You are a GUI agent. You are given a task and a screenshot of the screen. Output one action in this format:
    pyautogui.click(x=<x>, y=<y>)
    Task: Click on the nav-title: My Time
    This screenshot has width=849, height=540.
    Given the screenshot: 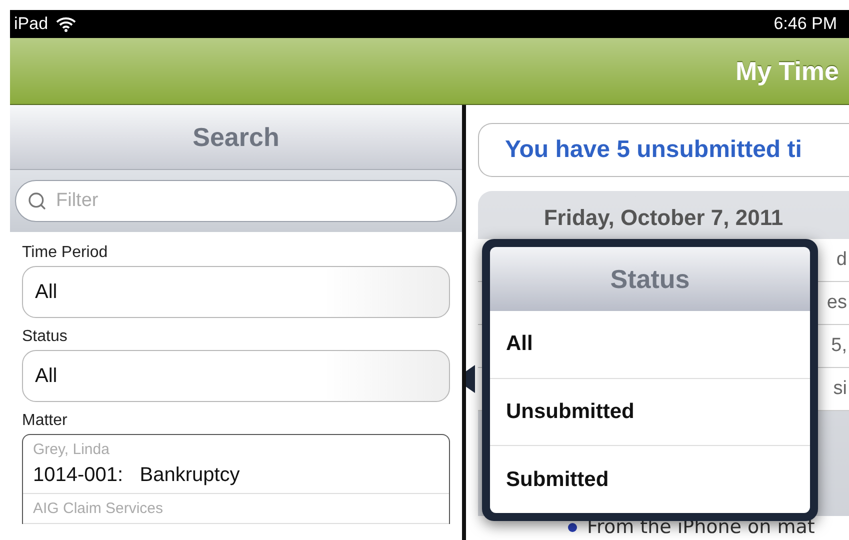 What is the action you would take?
    pyautogui.click(x=787, y=71)
    